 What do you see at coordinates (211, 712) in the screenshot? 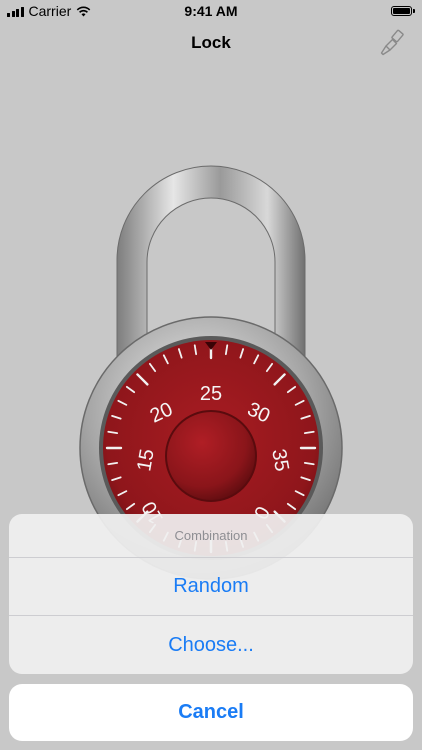
I see `cancel-button: Cancel` at bounding box center [211, 712].